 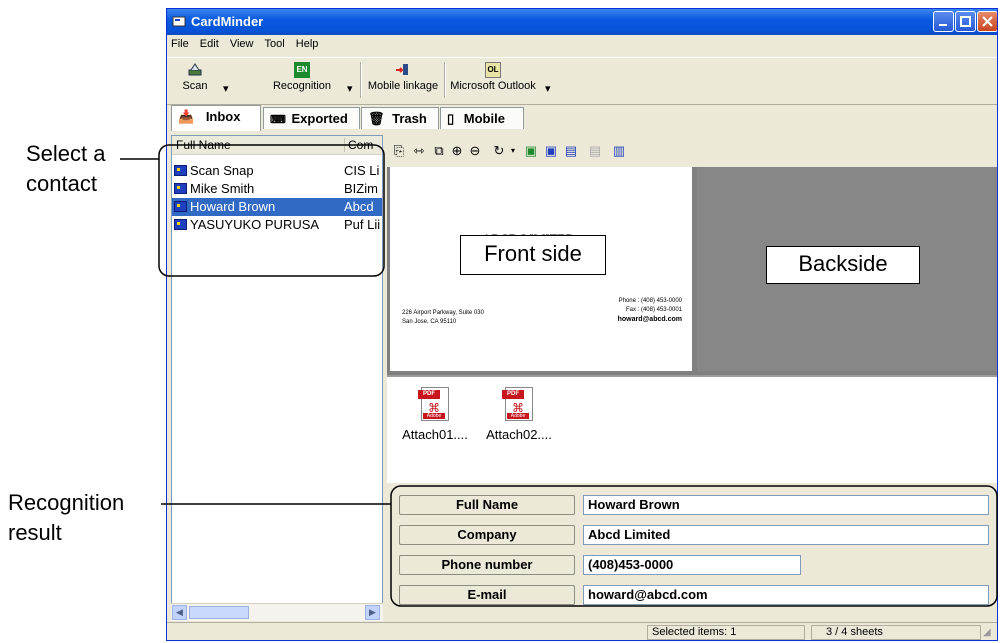 What do you see at coordinates (271, 210) in the screenshot?
I see `select-contact-highlight` at bounding box center [271, 210].